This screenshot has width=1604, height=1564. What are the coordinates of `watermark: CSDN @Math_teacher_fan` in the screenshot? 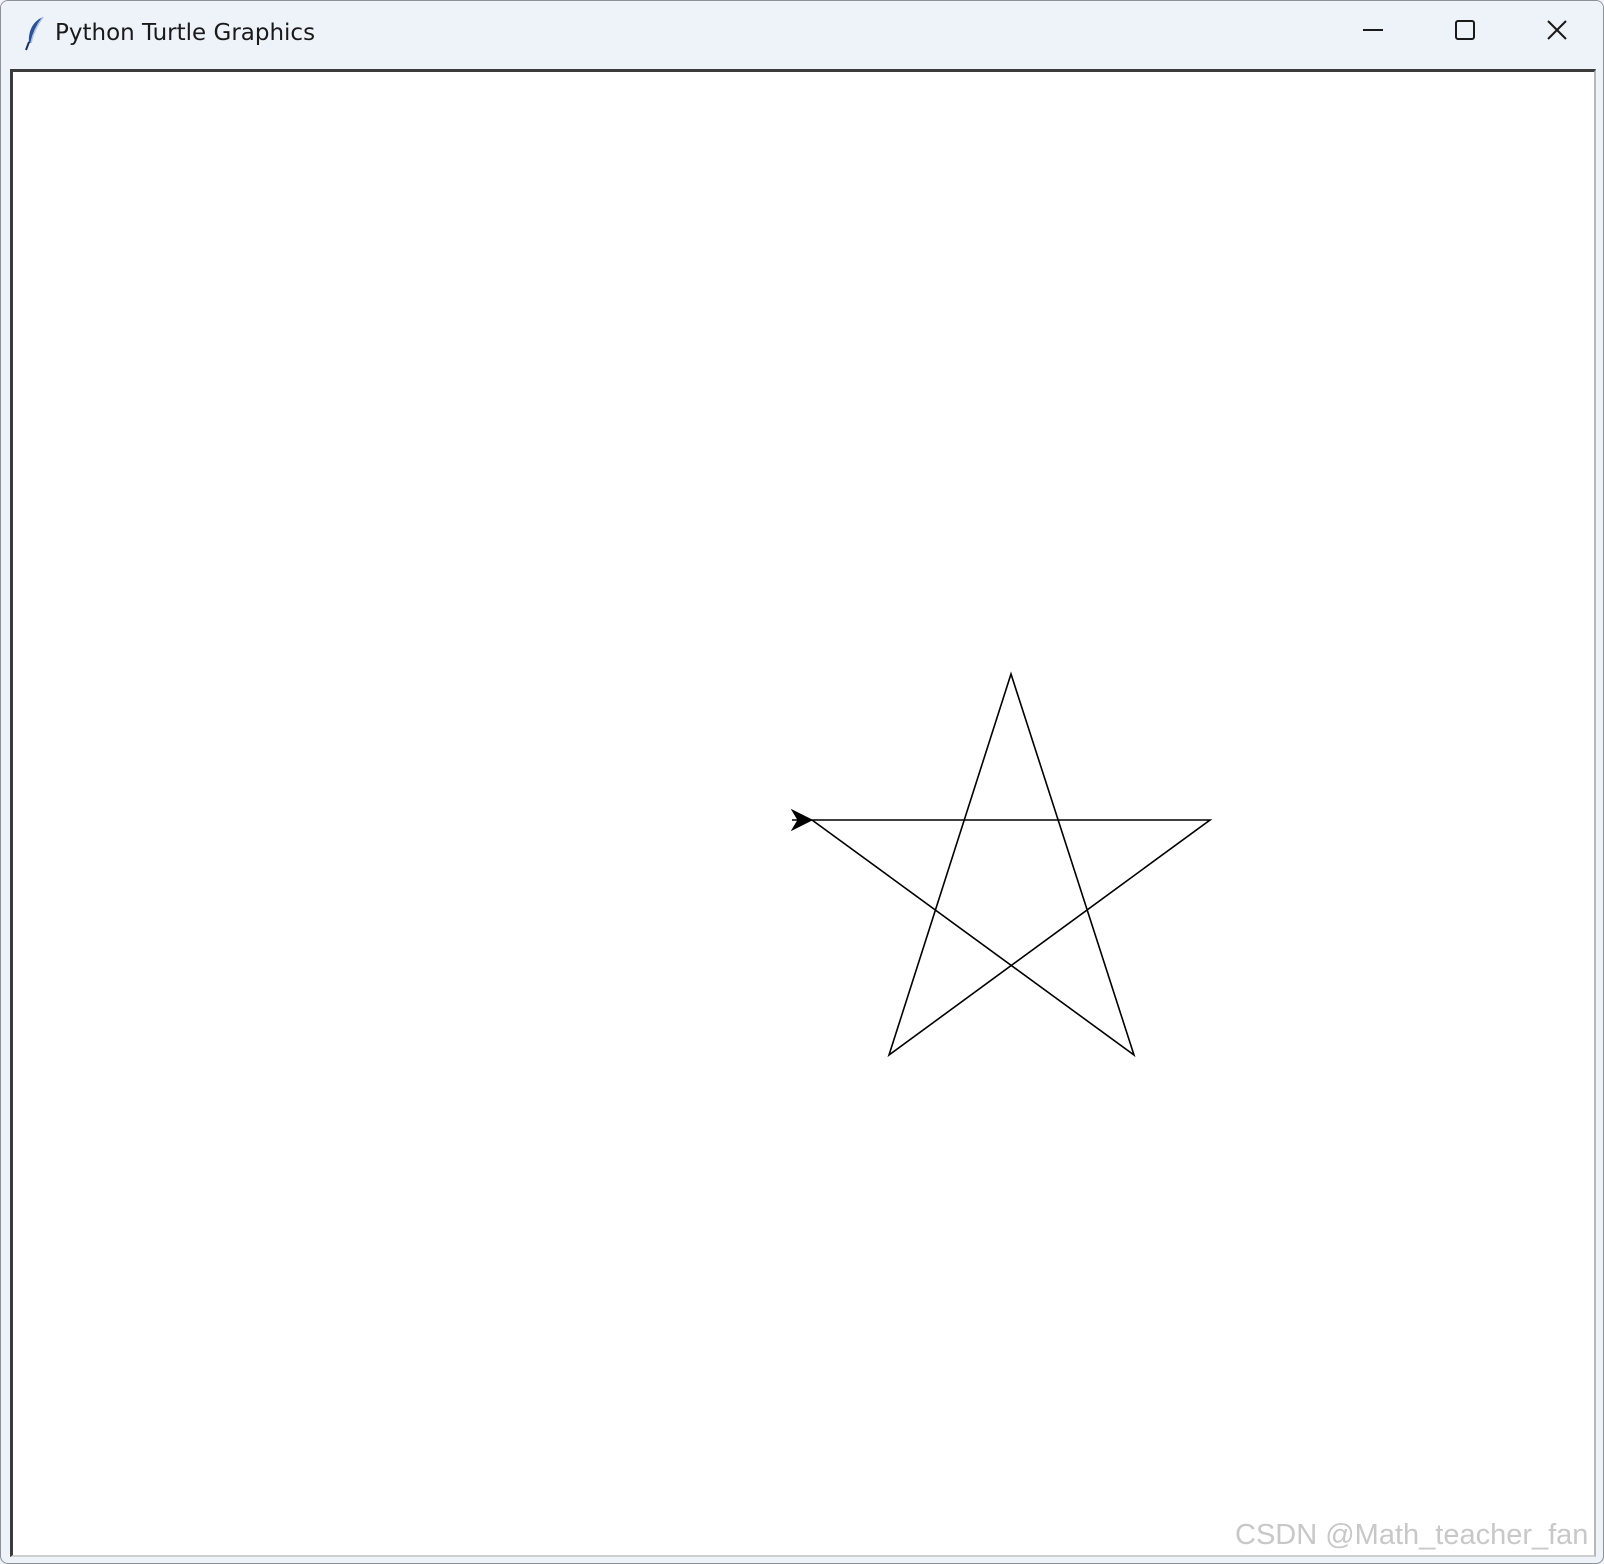 It's located at (1412, 1535).